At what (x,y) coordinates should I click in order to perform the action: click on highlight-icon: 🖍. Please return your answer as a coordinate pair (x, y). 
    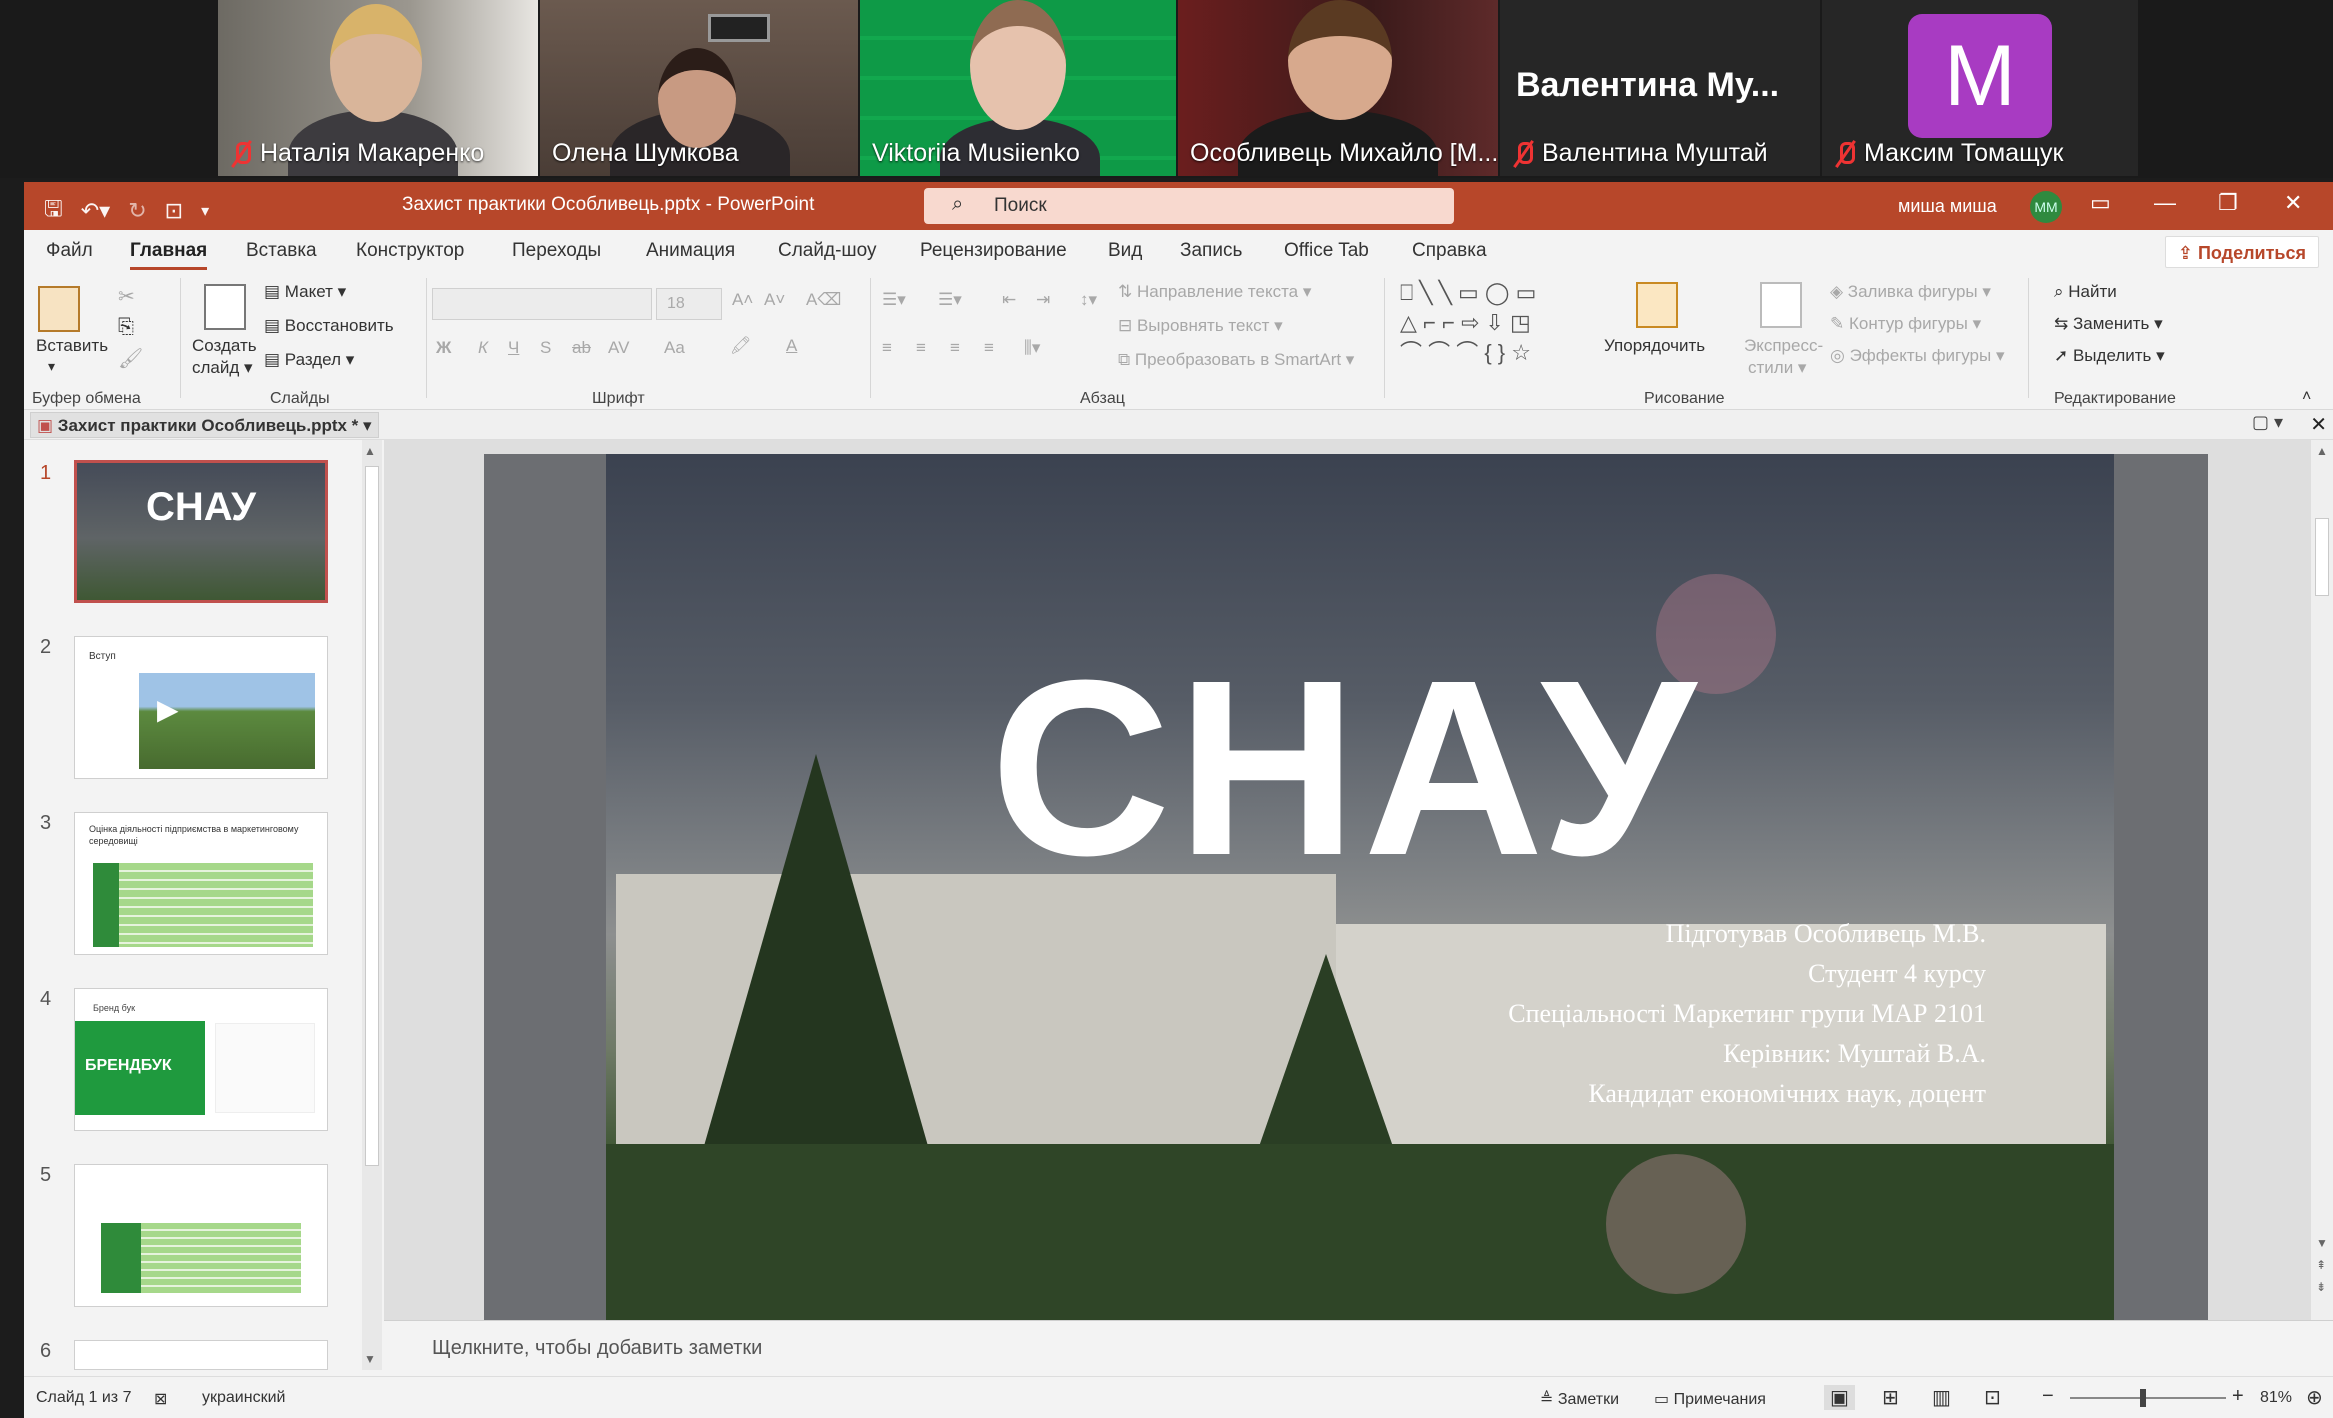
    Looking at the image, I should click on (741, 346).